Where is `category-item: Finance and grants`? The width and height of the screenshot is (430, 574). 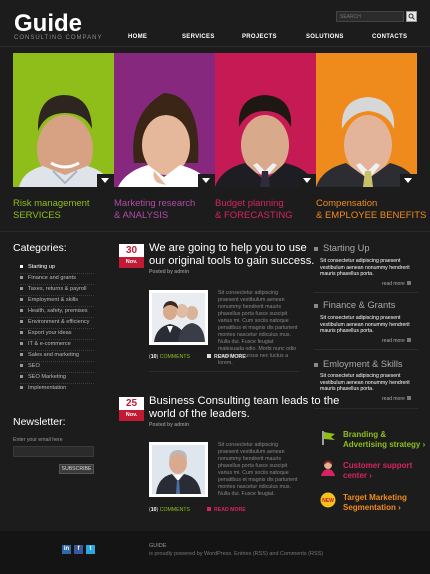
category-item: Finance and grants is located at coordinates (48, 278).